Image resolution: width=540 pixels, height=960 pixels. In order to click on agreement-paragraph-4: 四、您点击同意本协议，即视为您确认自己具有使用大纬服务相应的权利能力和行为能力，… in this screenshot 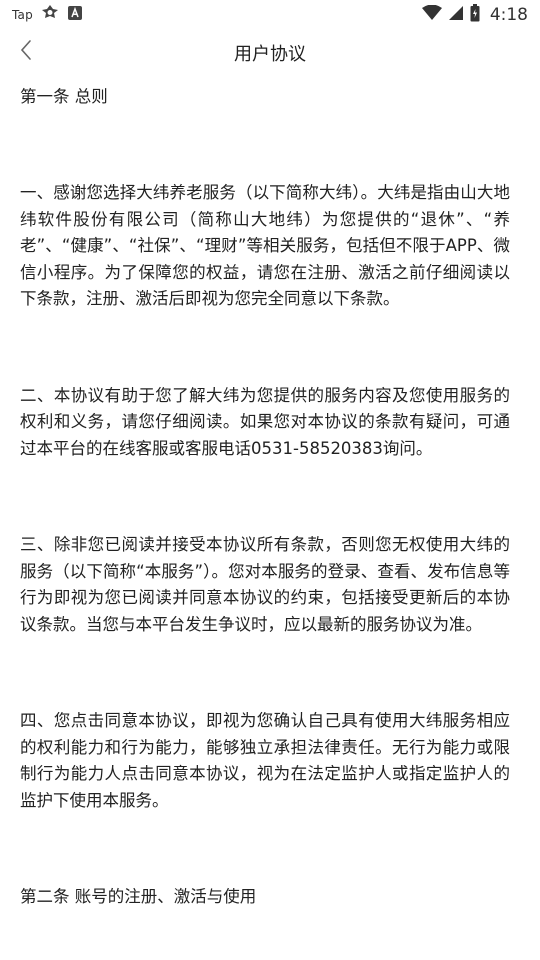, I will do `click(265, 760)`.